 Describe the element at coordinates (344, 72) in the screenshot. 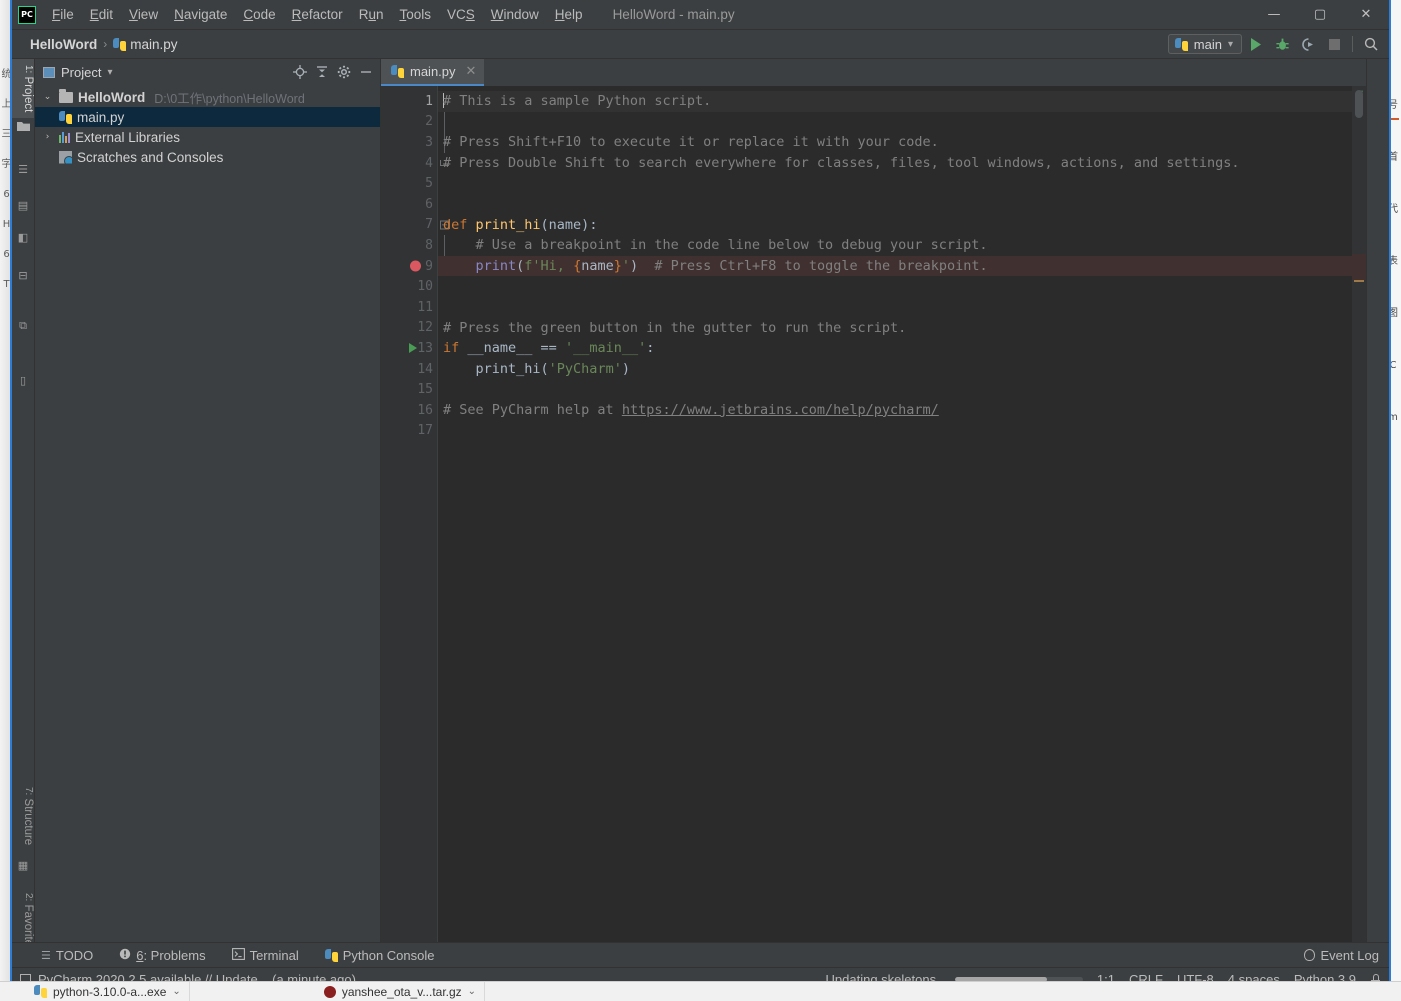

I see `gear-settings-icon` at that location.